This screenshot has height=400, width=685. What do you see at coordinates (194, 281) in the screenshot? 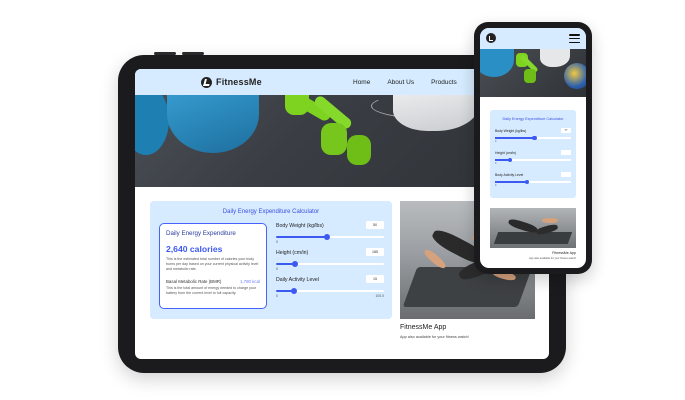
I see `bmr-label: Basal Metabolic Rate (BMR)` at bounding box center [194, 281].